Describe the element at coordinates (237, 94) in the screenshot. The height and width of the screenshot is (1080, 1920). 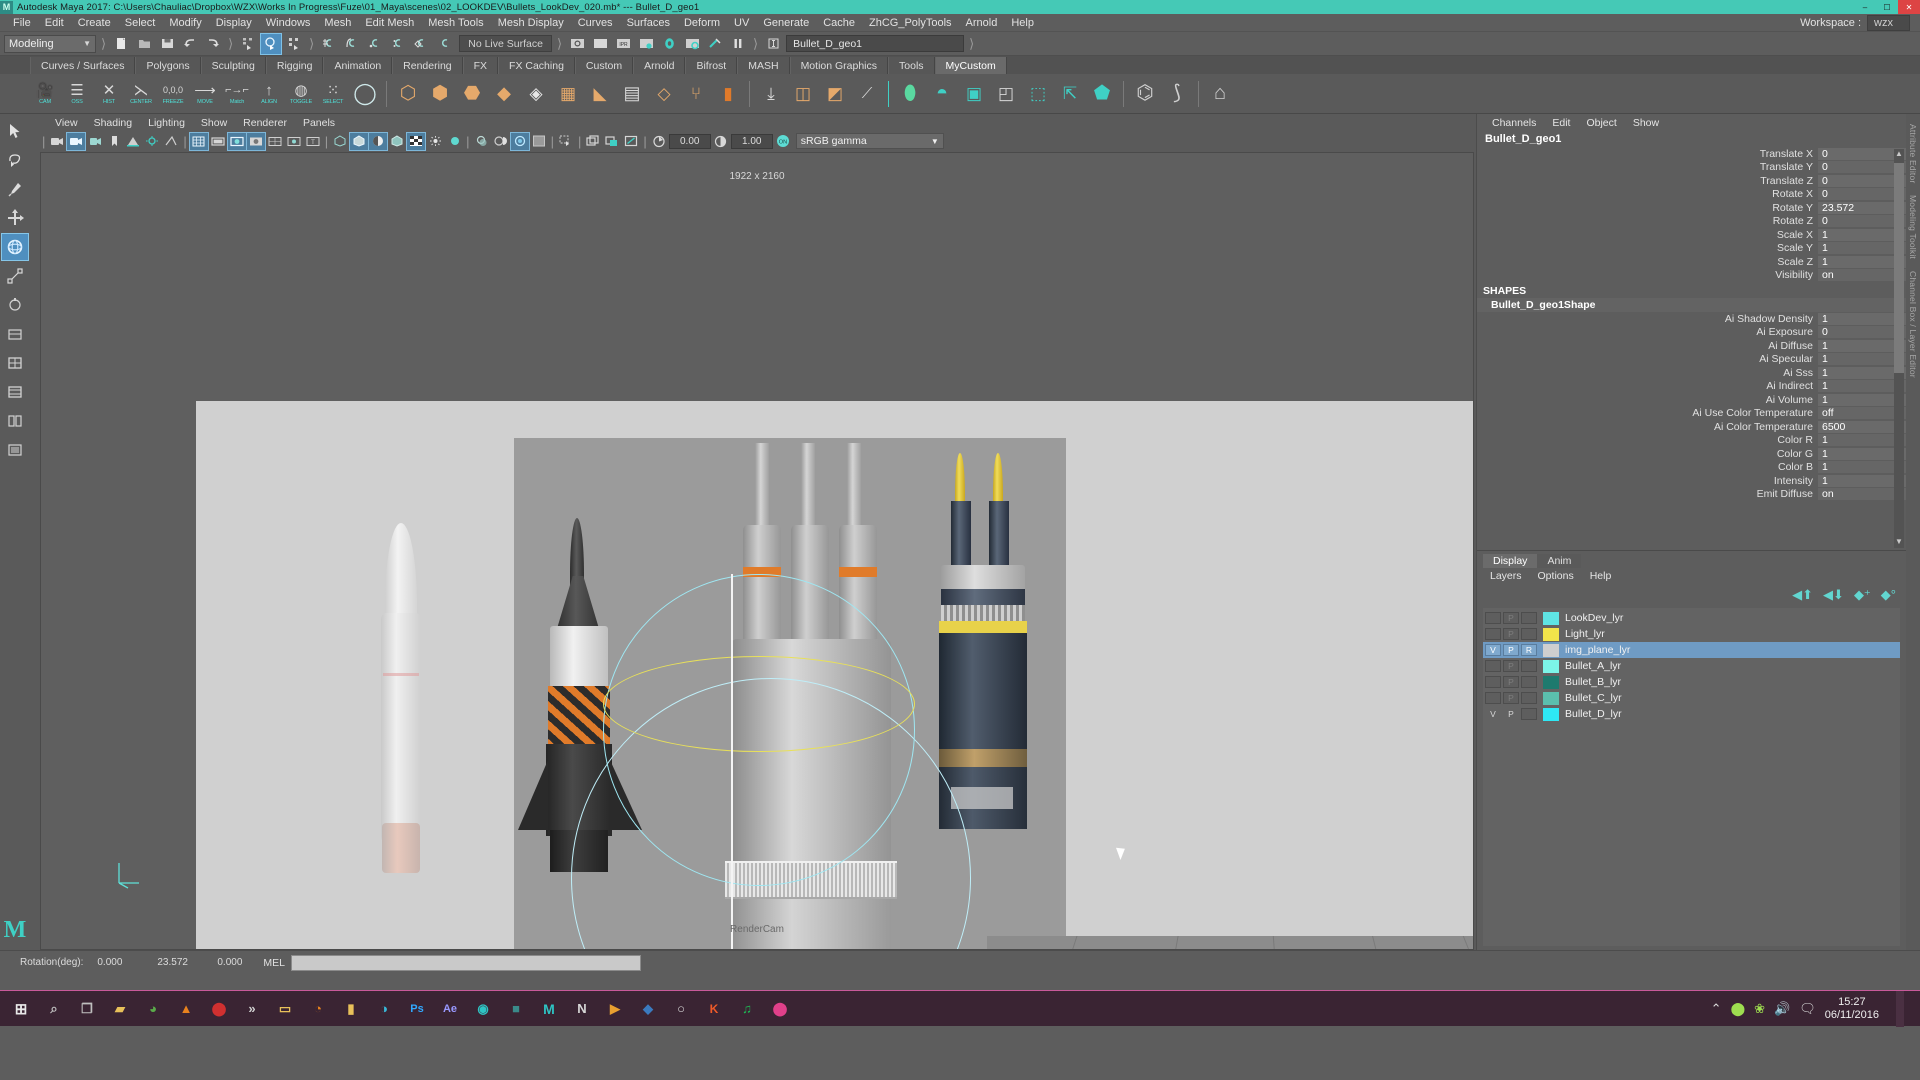
I see `shelf-match-transform-icon: ⌐→⌐ Match` at that location.